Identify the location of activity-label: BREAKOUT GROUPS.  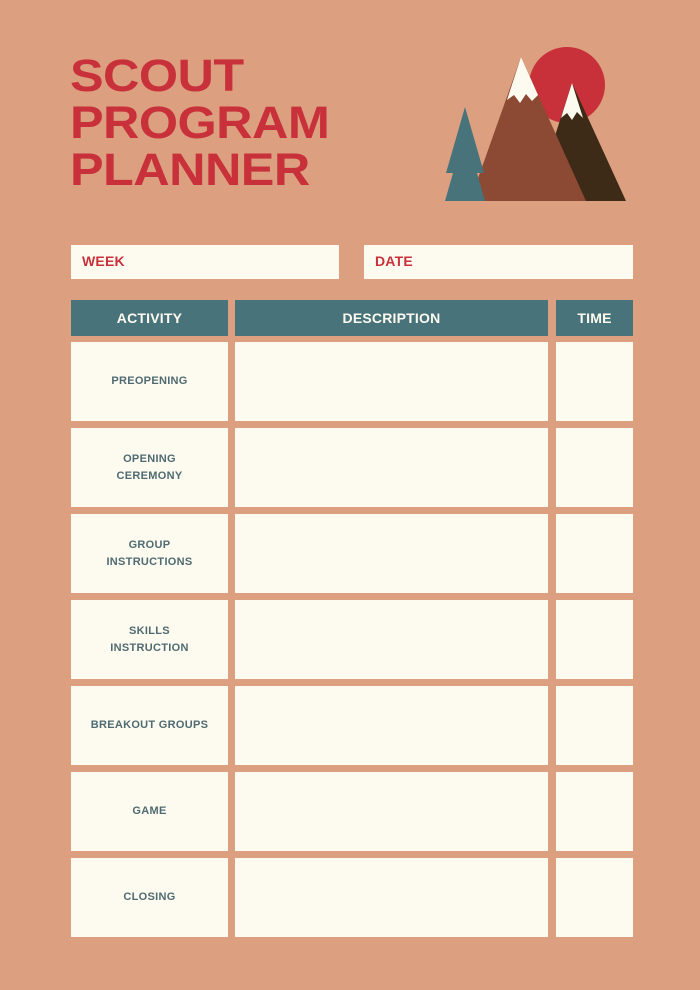
(149, 725).